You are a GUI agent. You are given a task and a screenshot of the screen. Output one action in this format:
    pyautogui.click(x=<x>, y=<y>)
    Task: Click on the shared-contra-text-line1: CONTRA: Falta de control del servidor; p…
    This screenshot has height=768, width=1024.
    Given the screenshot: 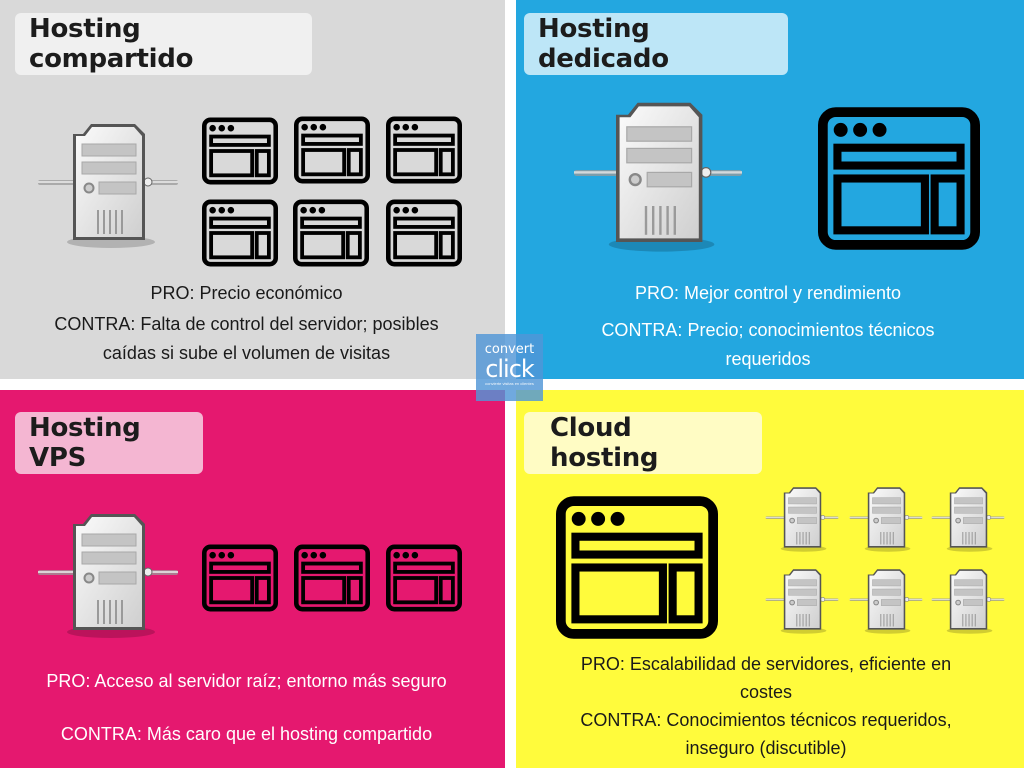 What is the action you would take?
    pyautogui.click(x=246, y=324)
    